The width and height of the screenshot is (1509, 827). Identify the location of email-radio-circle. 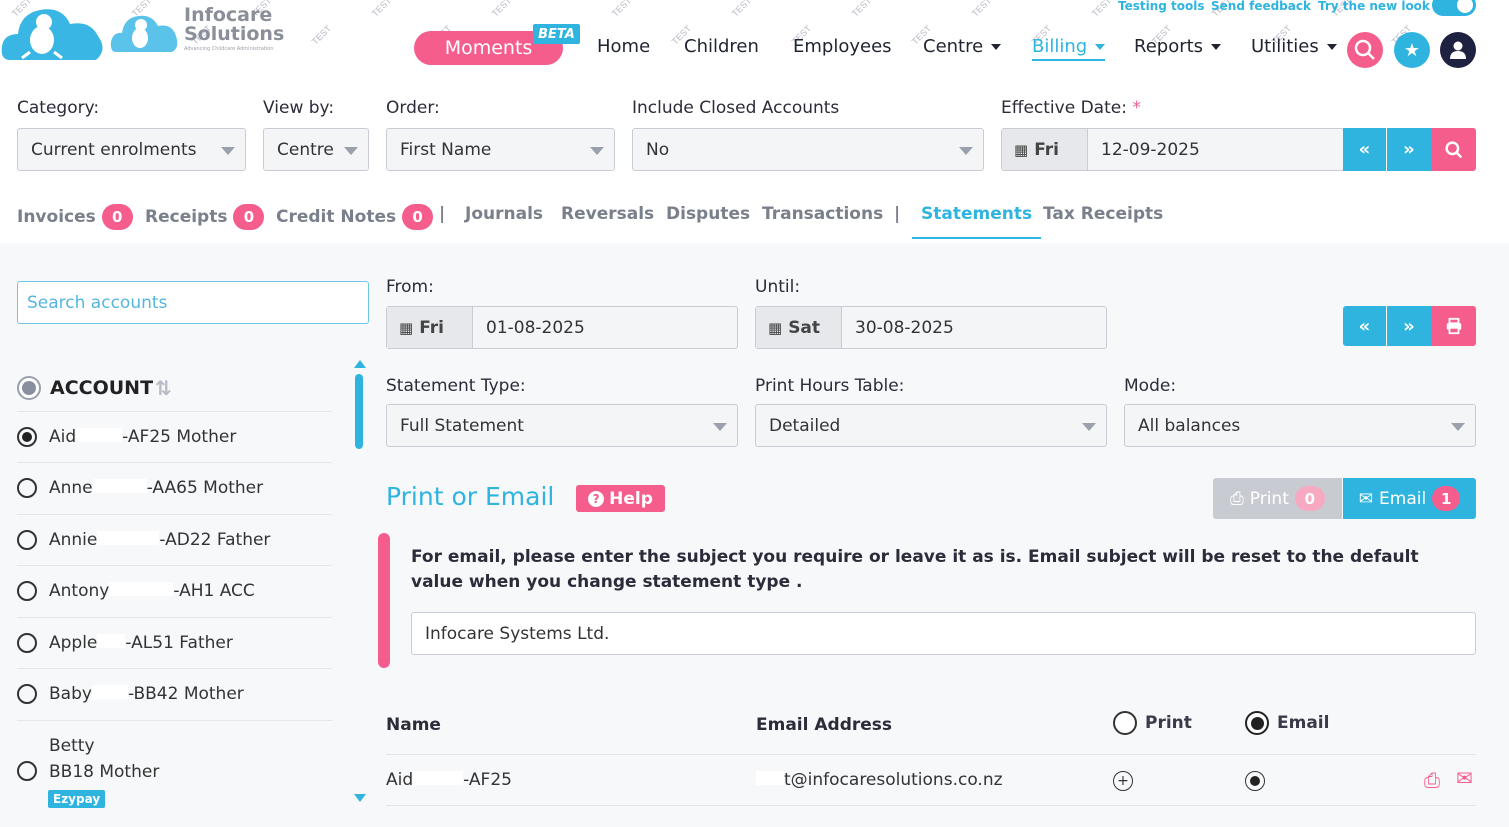
(1257, 723).